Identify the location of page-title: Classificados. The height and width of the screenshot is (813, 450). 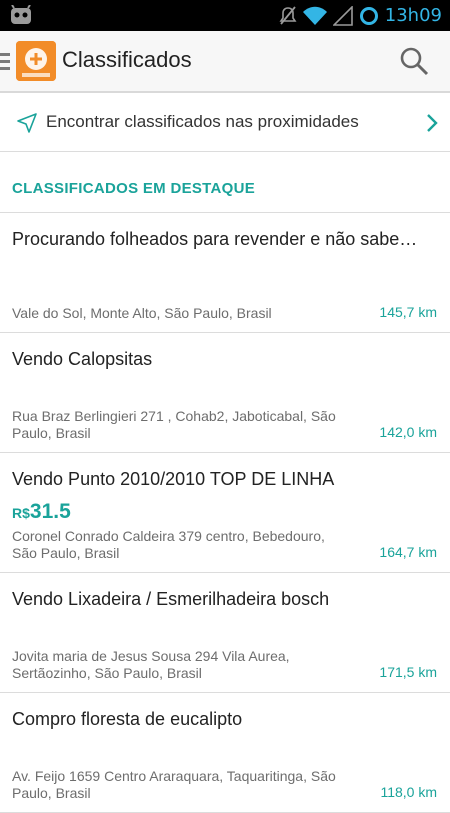
(127, 59).